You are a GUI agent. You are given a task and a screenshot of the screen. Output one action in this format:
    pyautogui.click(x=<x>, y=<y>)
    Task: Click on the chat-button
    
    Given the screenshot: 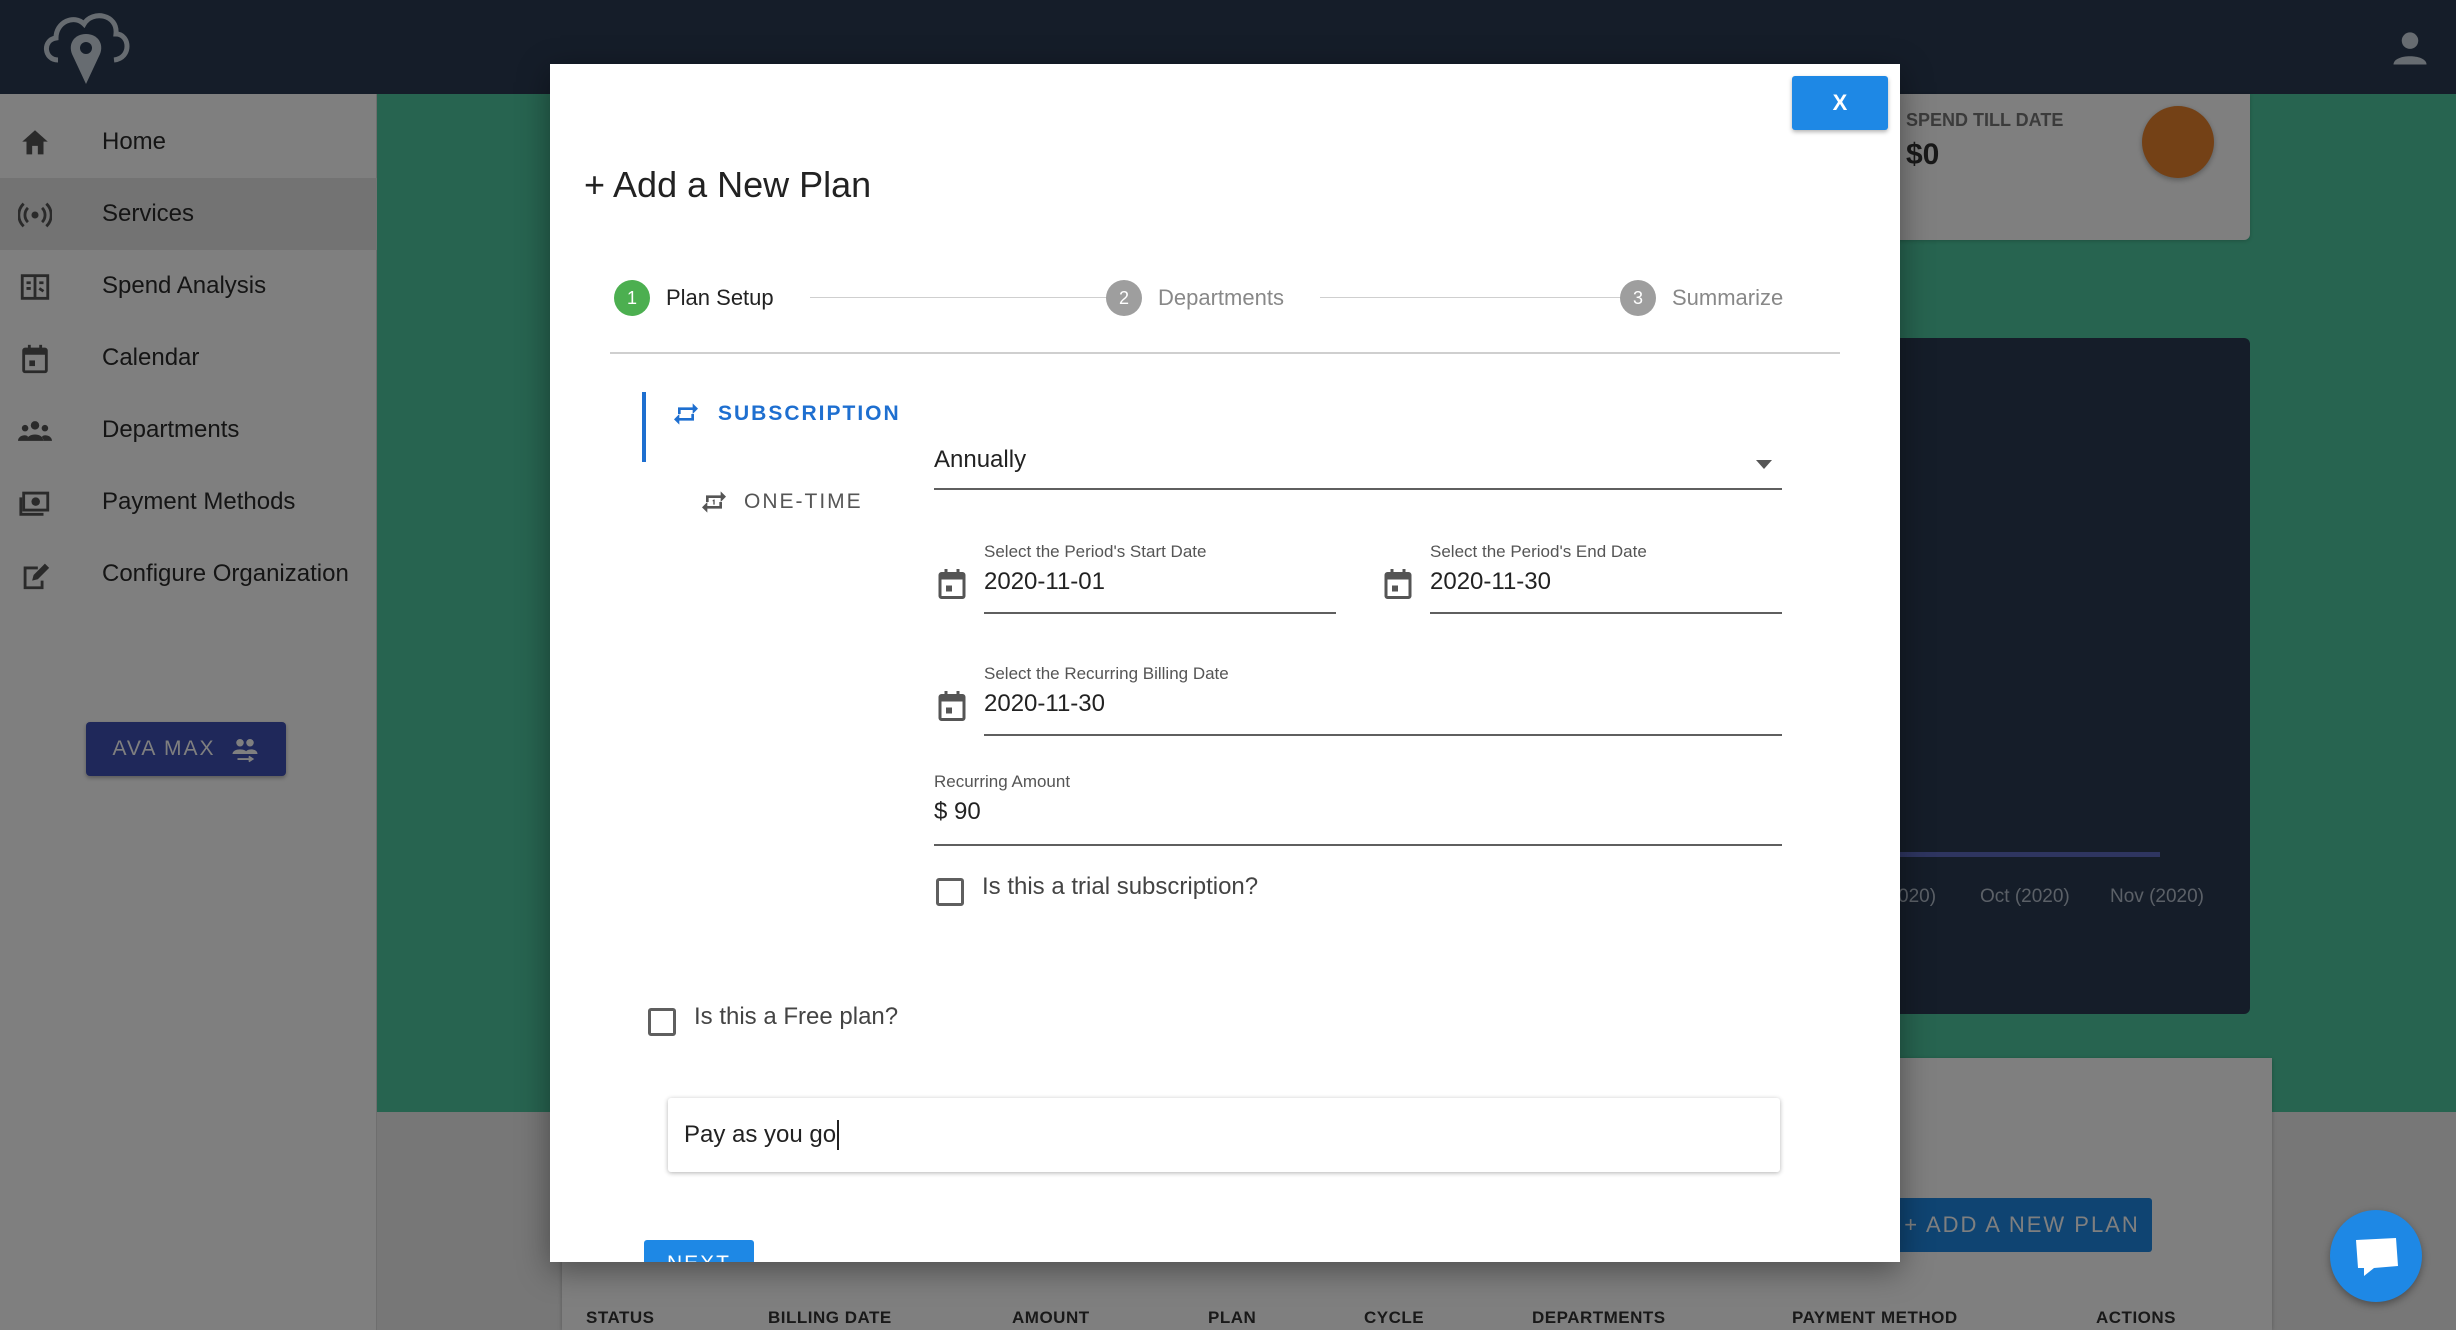 What is the action you would take?
    pyautogui.click(x=2376, y=1256)
    